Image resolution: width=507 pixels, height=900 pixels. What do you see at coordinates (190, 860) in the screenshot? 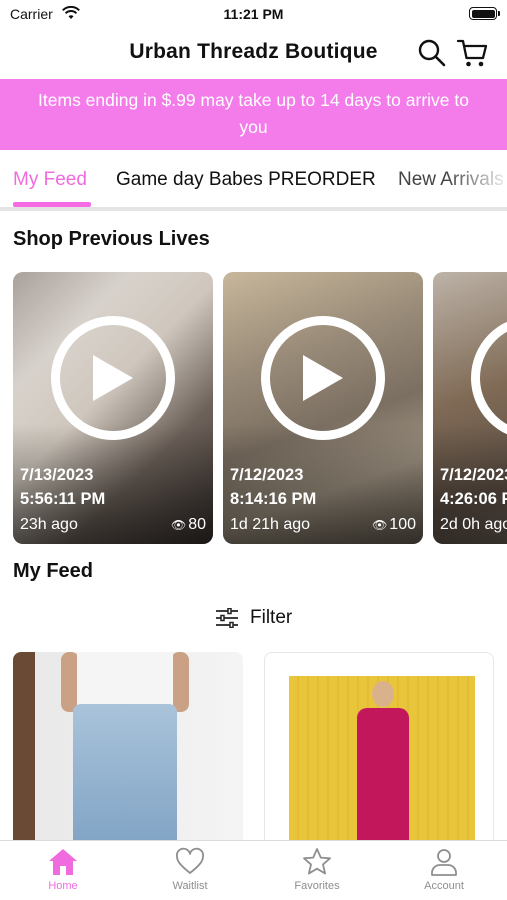
I see `heart-icon` at bounding box center [190, 860].